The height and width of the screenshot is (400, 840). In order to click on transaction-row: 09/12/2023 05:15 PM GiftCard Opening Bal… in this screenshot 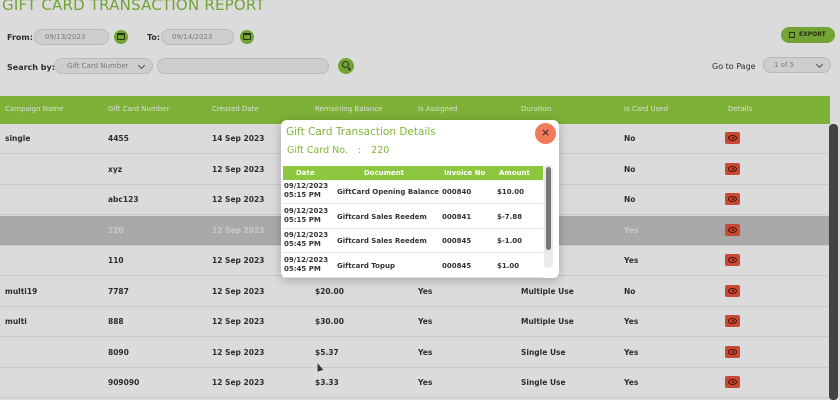, I will do `click(413, 192)`.